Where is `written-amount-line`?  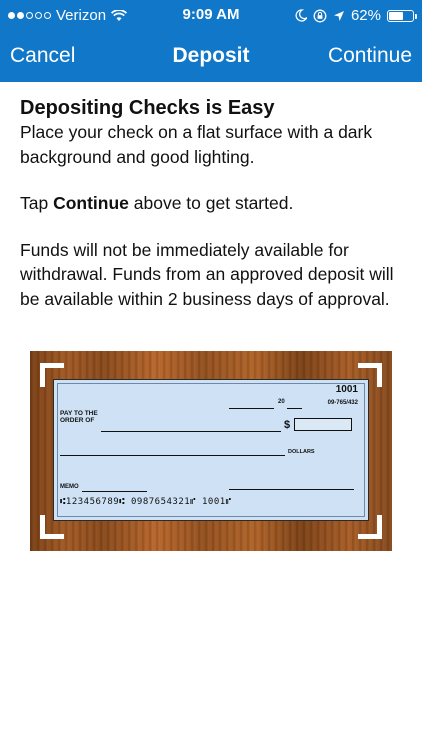 written-amount-line is located at coordinates (172, 455).